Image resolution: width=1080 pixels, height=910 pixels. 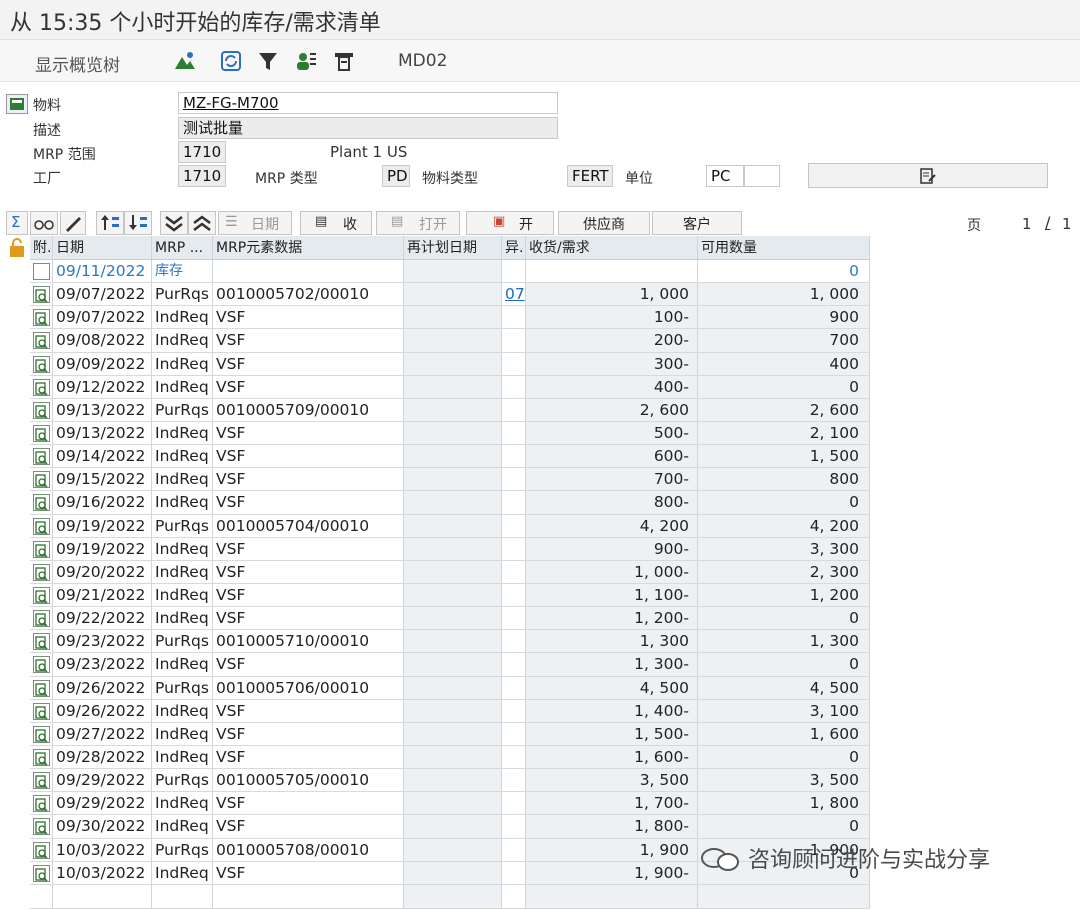 I want to click on collapse-all-button, so click(x=202, y=223).